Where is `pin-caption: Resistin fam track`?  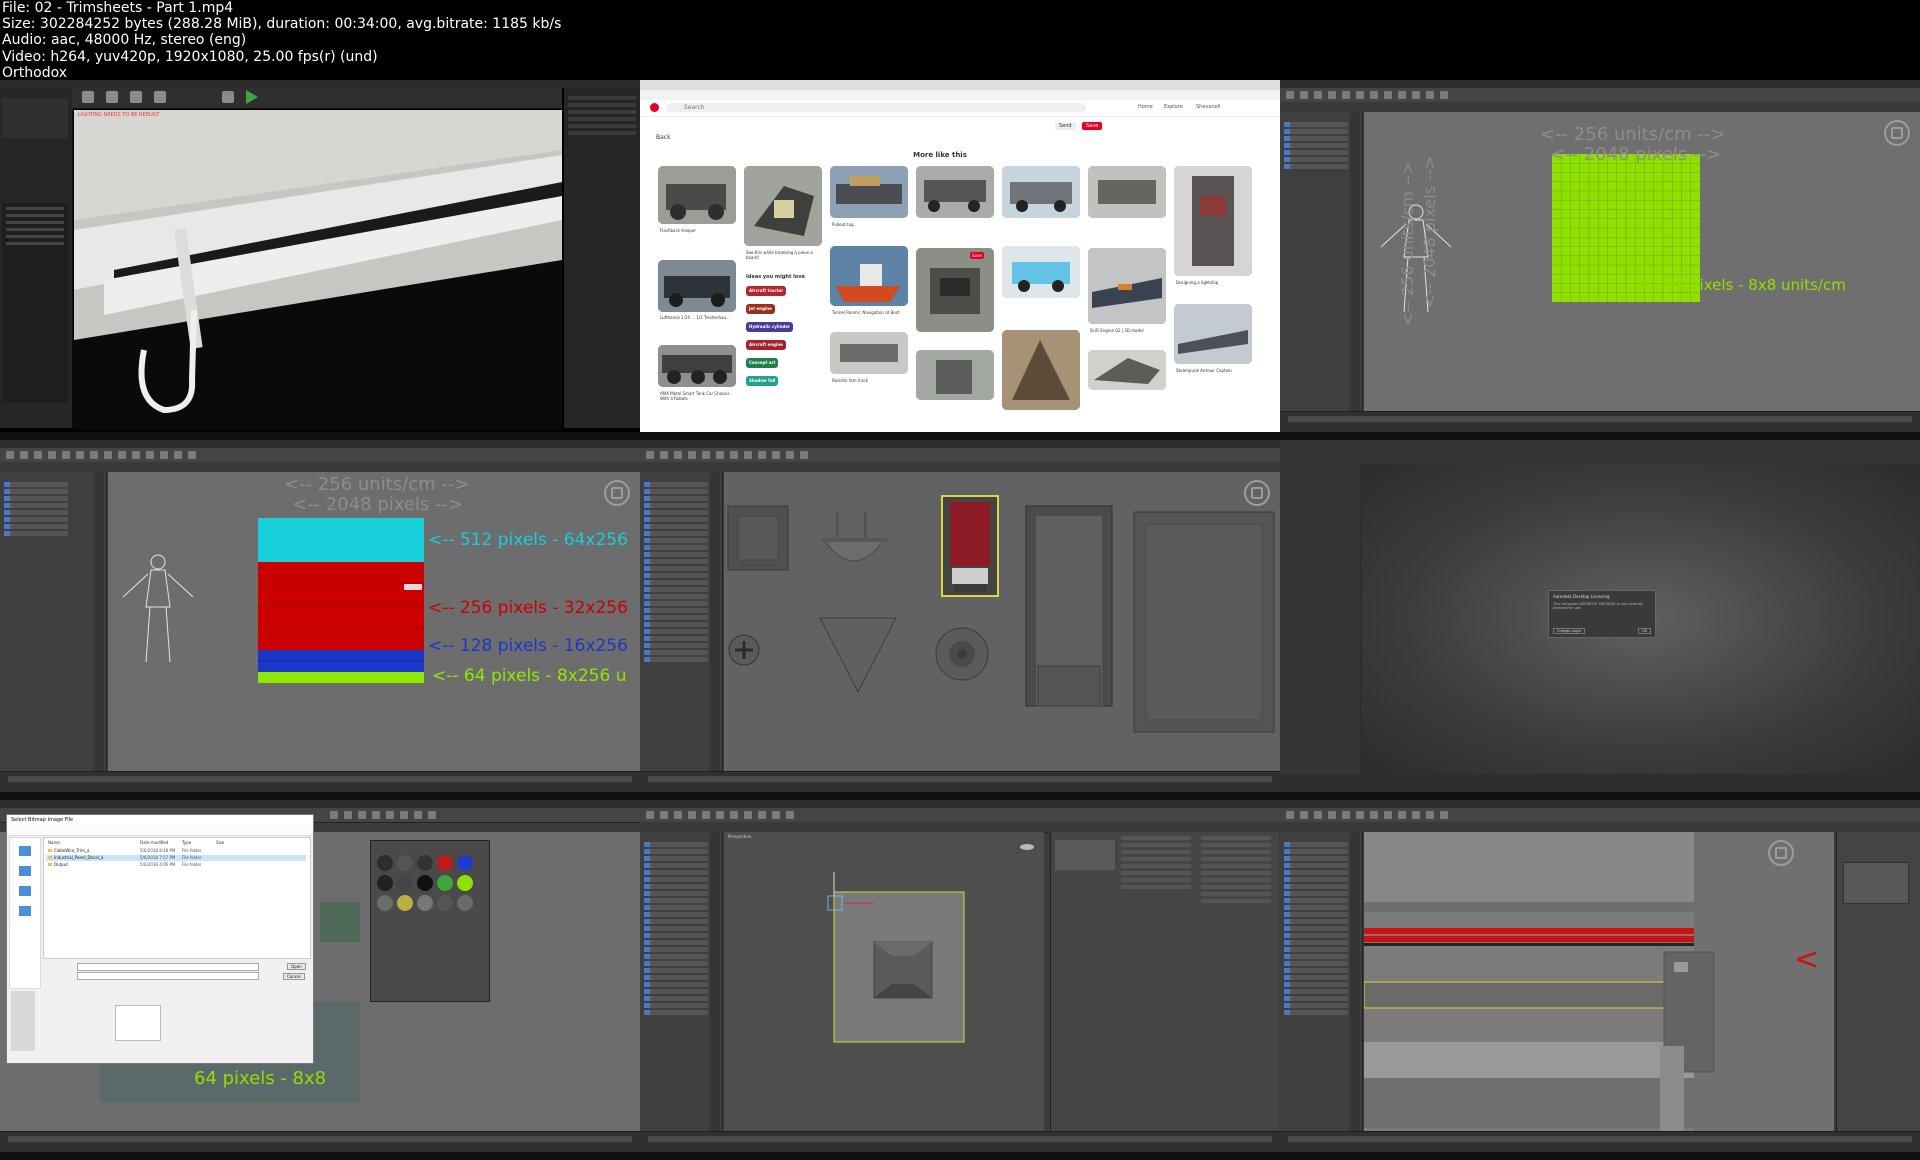 pin-caption: Resistin fam track is located at coordinates (850, 380).